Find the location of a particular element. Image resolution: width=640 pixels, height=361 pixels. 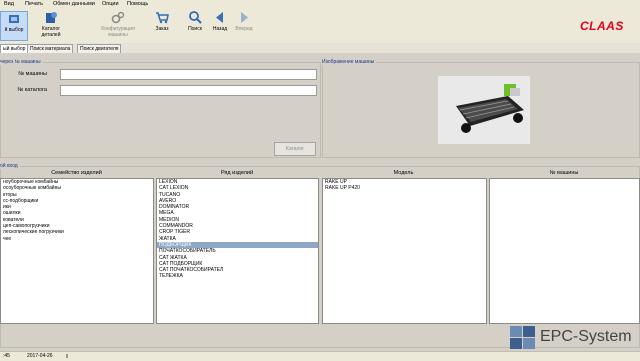

back-button: Назад is located at coordinates (220, 21).